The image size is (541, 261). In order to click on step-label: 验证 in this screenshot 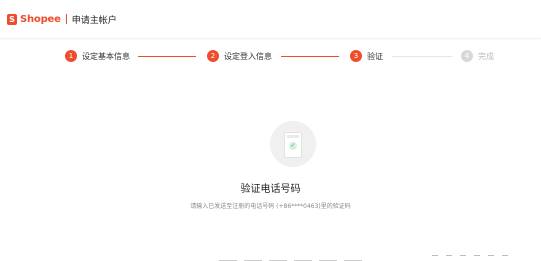, I will do `click(375, 56)`.